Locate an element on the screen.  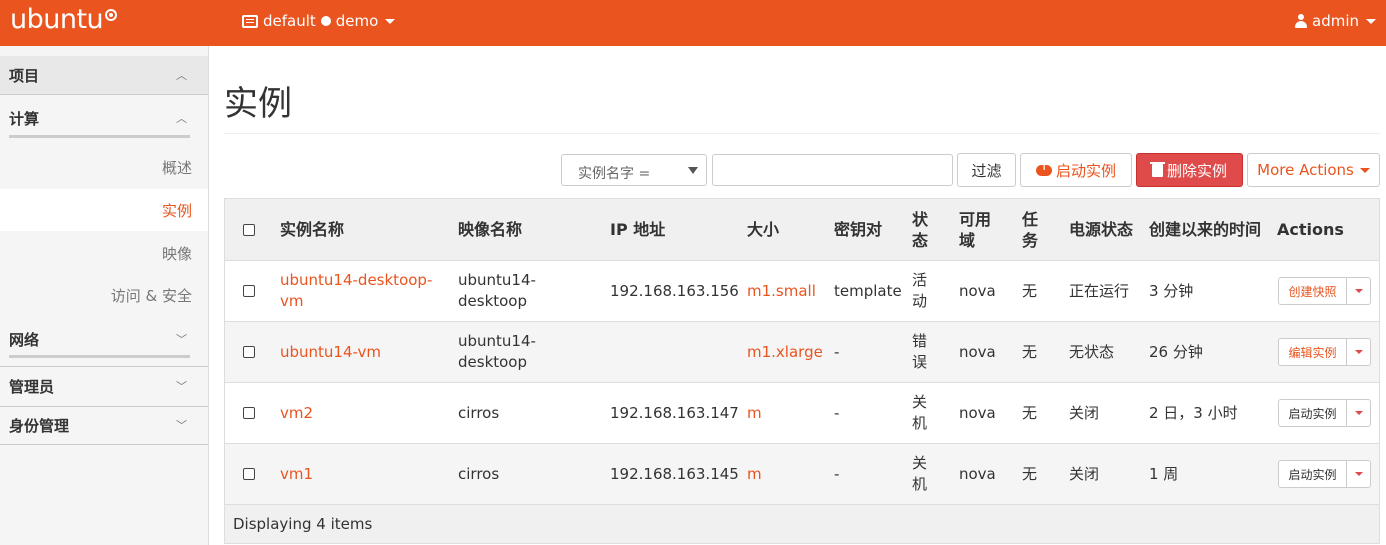
more-actions-button: More Actions is located at coordinates (1313, 170).